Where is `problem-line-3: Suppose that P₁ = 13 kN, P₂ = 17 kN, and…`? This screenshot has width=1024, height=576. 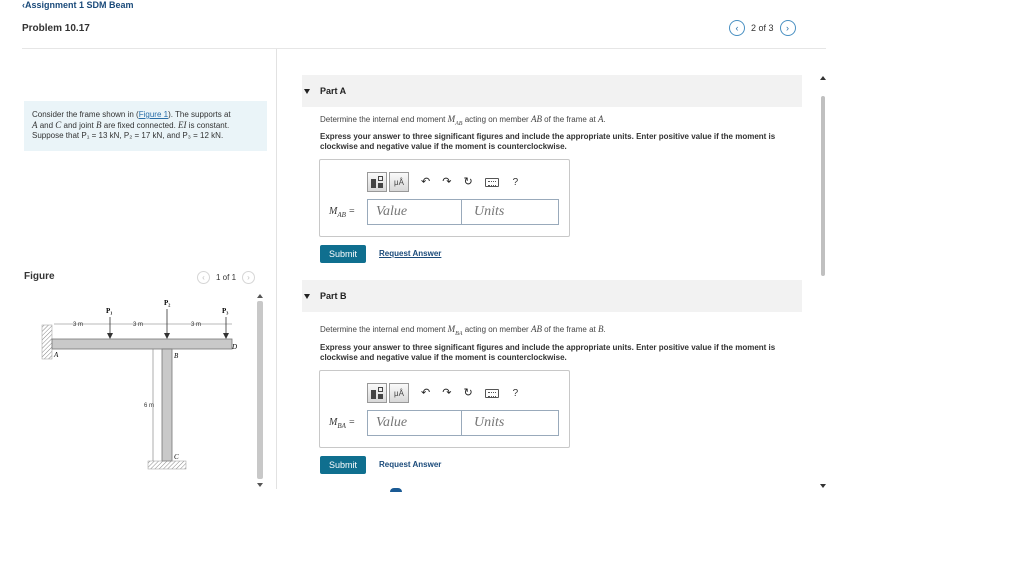
problem-line-3: Suppose that P₁ = 13 kN, P₂ = 17 kN, and… is located at coordinates (128, 135).